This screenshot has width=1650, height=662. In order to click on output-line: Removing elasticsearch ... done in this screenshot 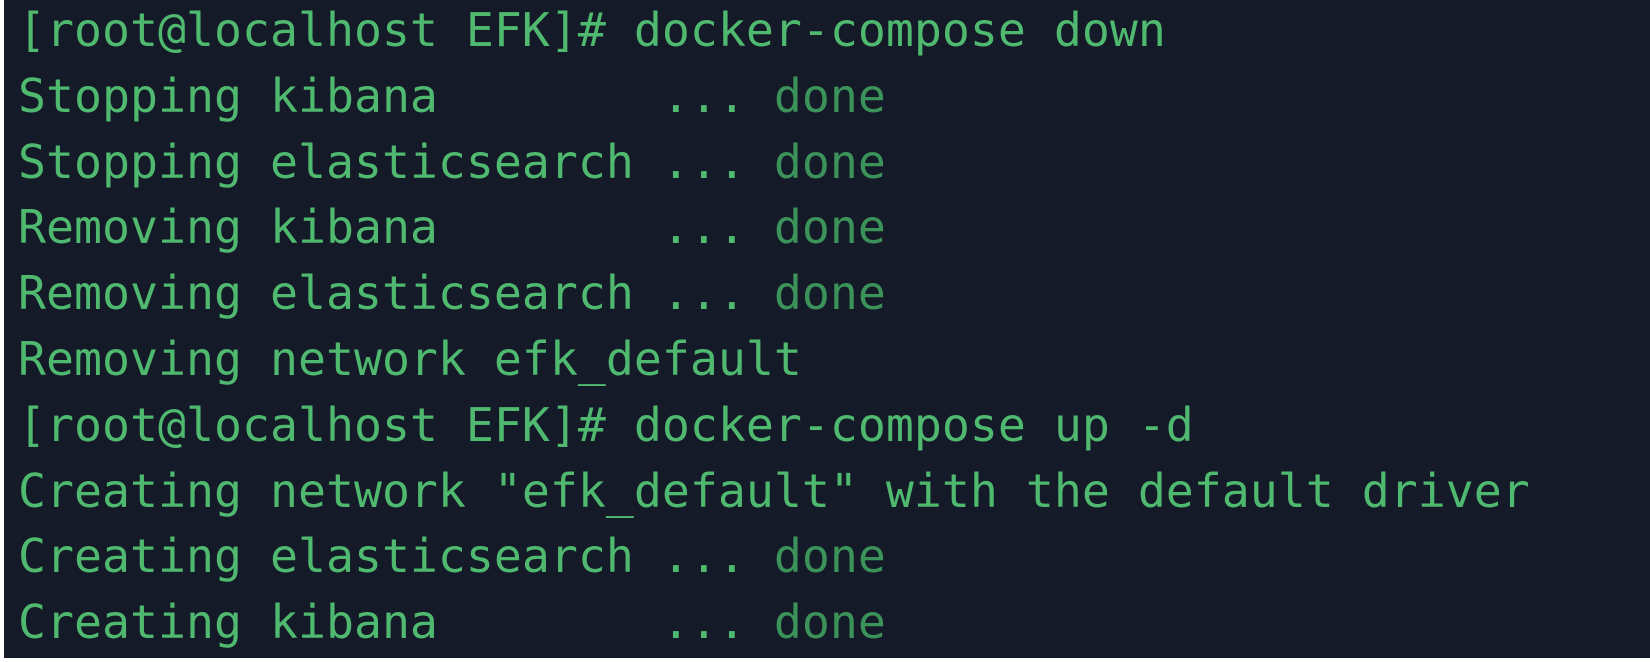, I will do `click(774, 294)`.